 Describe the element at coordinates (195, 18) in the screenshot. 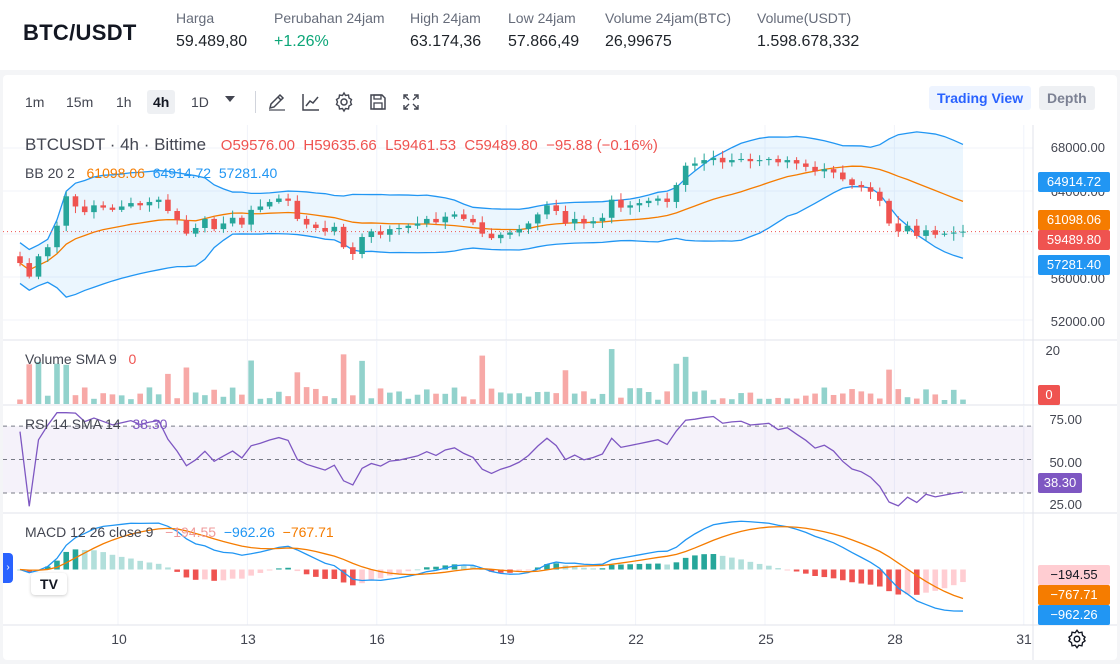

I see `stat-label: Harga` at that location.